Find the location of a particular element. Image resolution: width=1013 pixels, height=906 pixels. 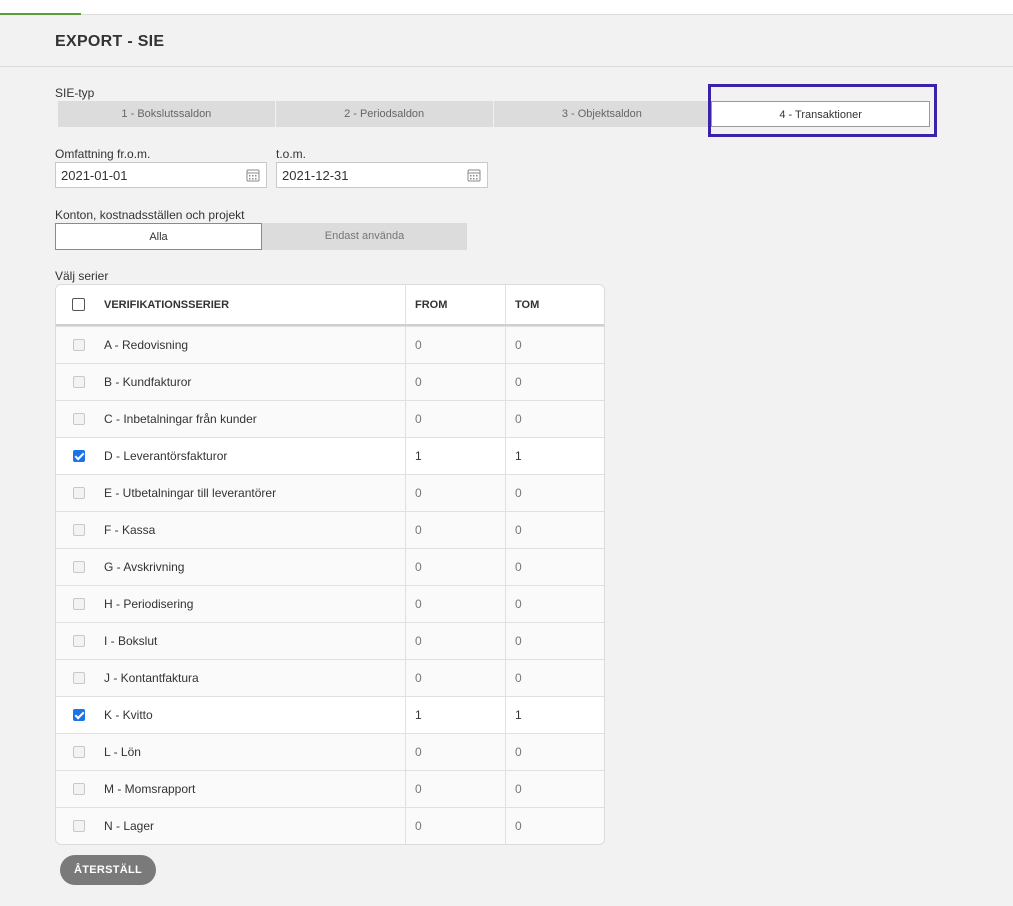

from-date-label: Omfattning fr.o.m. is located at coordinates (103, 154).